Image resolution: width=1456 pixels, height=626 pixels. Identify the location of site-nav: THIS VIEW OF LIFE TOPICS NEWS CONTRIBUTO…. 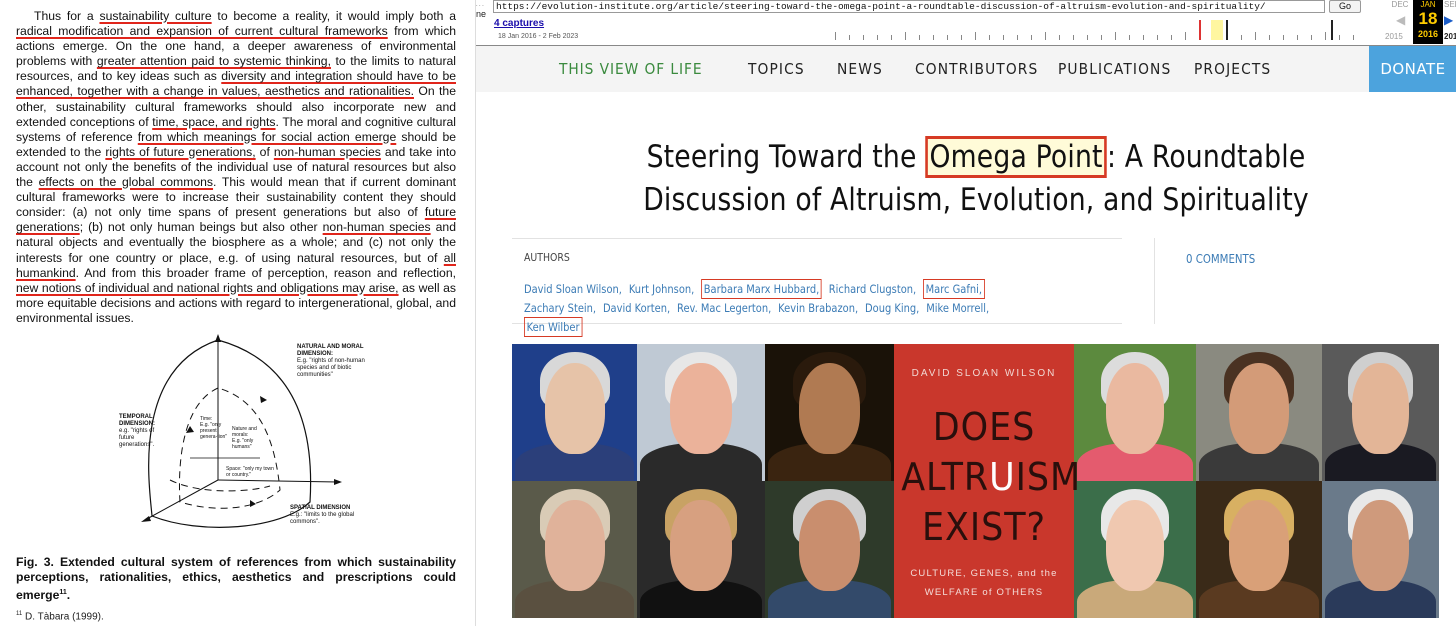
(966, 69).